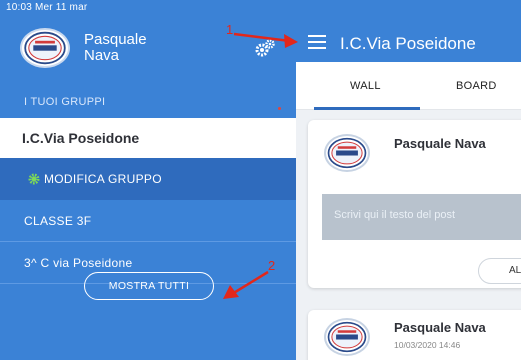 Image resolution: width=521 pixels, height=360 pixels. Describe the element at coordinates (408, 86) in the screenshot. I see `tab-bar: WALL BOARD` at that location.